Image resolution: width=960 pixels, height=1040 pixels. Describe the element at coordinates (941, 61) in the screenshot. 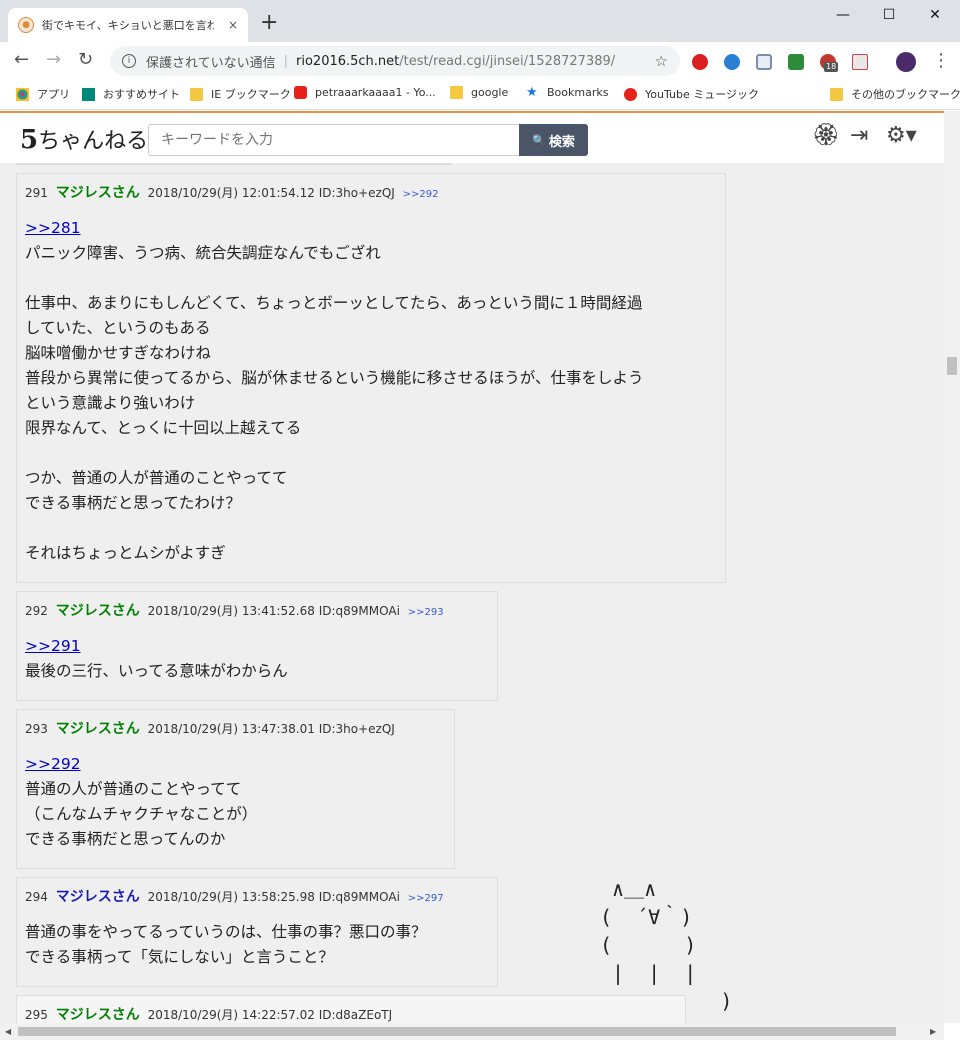

I see `browser-menu-icon: ⋮` at that location.